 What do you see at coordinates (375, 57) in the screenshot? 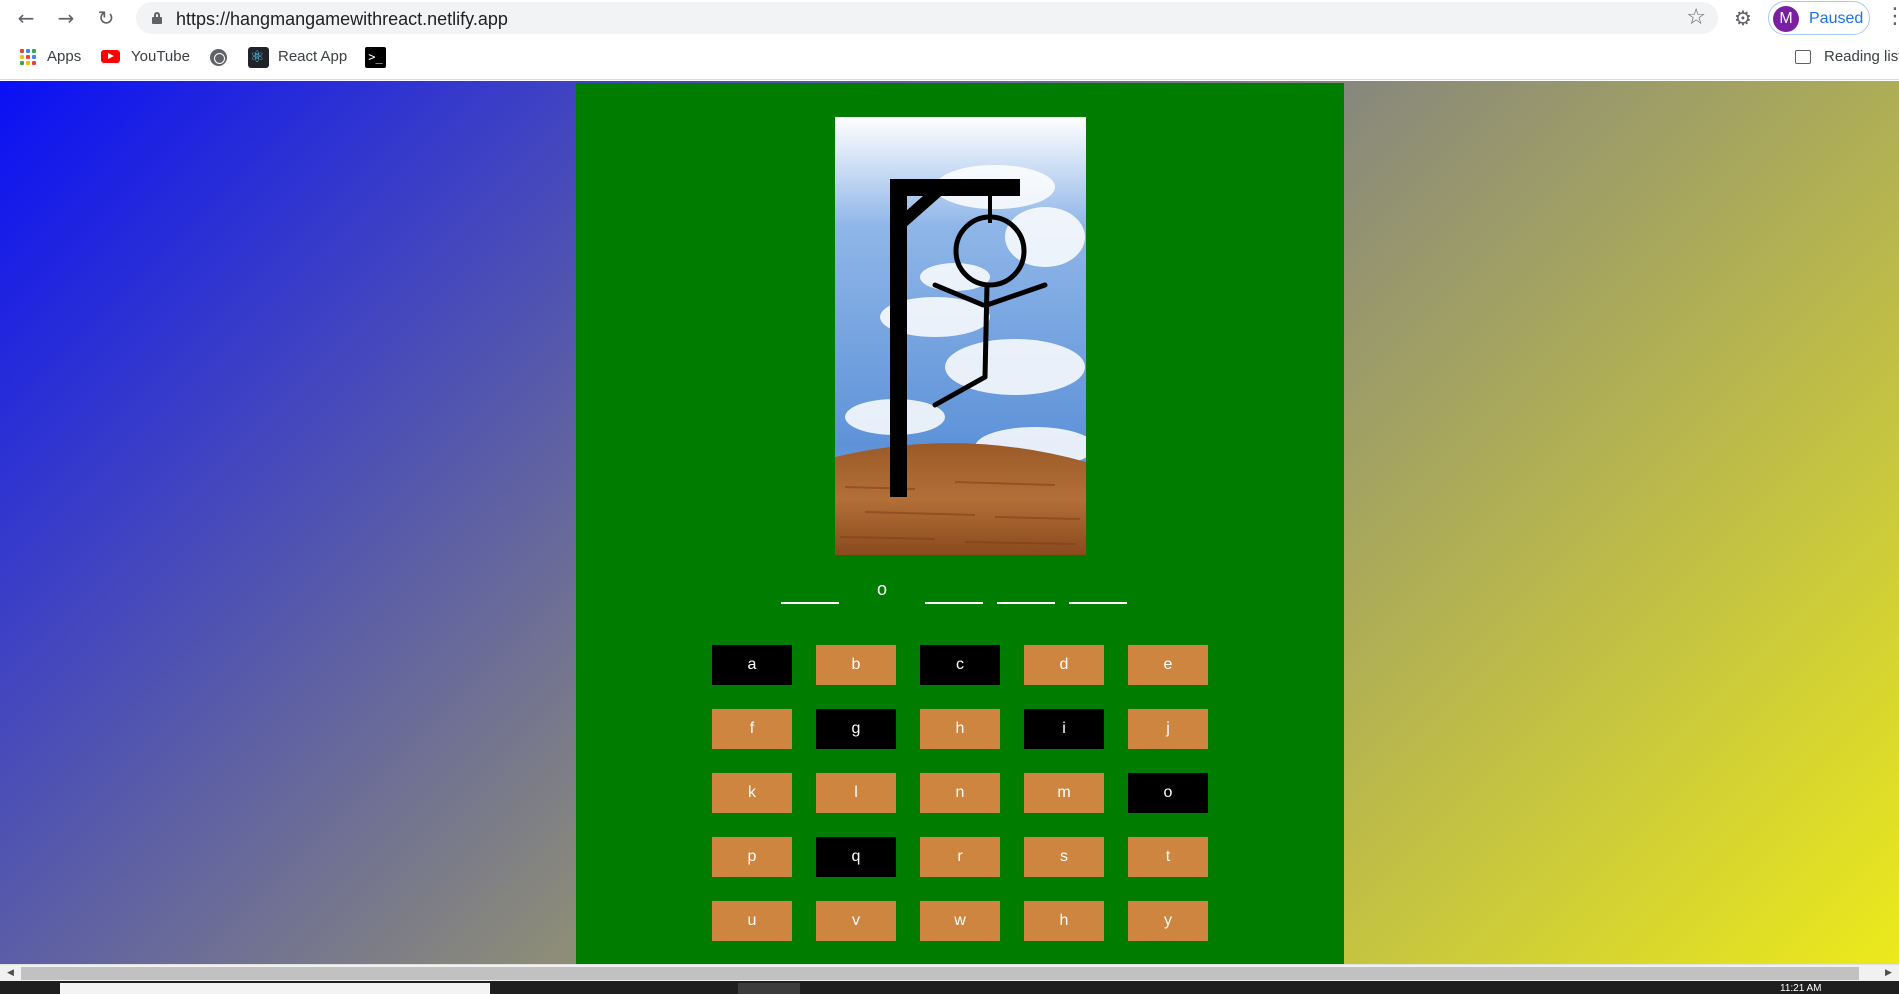
I see `terminal-icon: >_` at bounding box center [375, 57].